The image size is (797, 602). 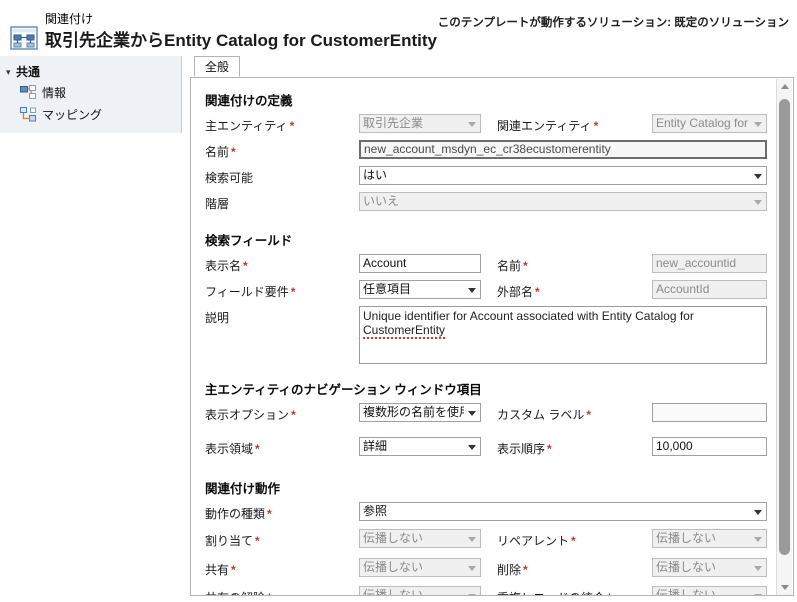 I want to click on scroll-up-button, so click(x=784, y=87).